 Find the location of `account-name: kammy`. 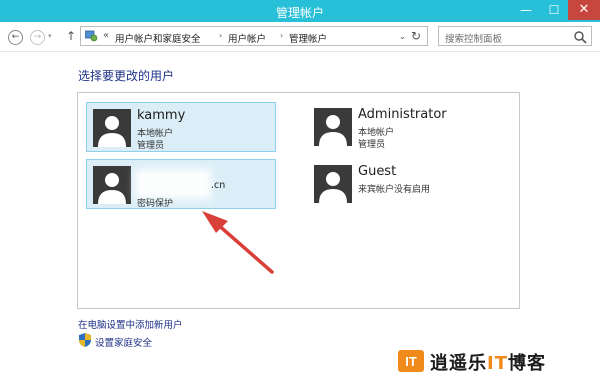

account-name: kammy is located at coordinates (161, 115).